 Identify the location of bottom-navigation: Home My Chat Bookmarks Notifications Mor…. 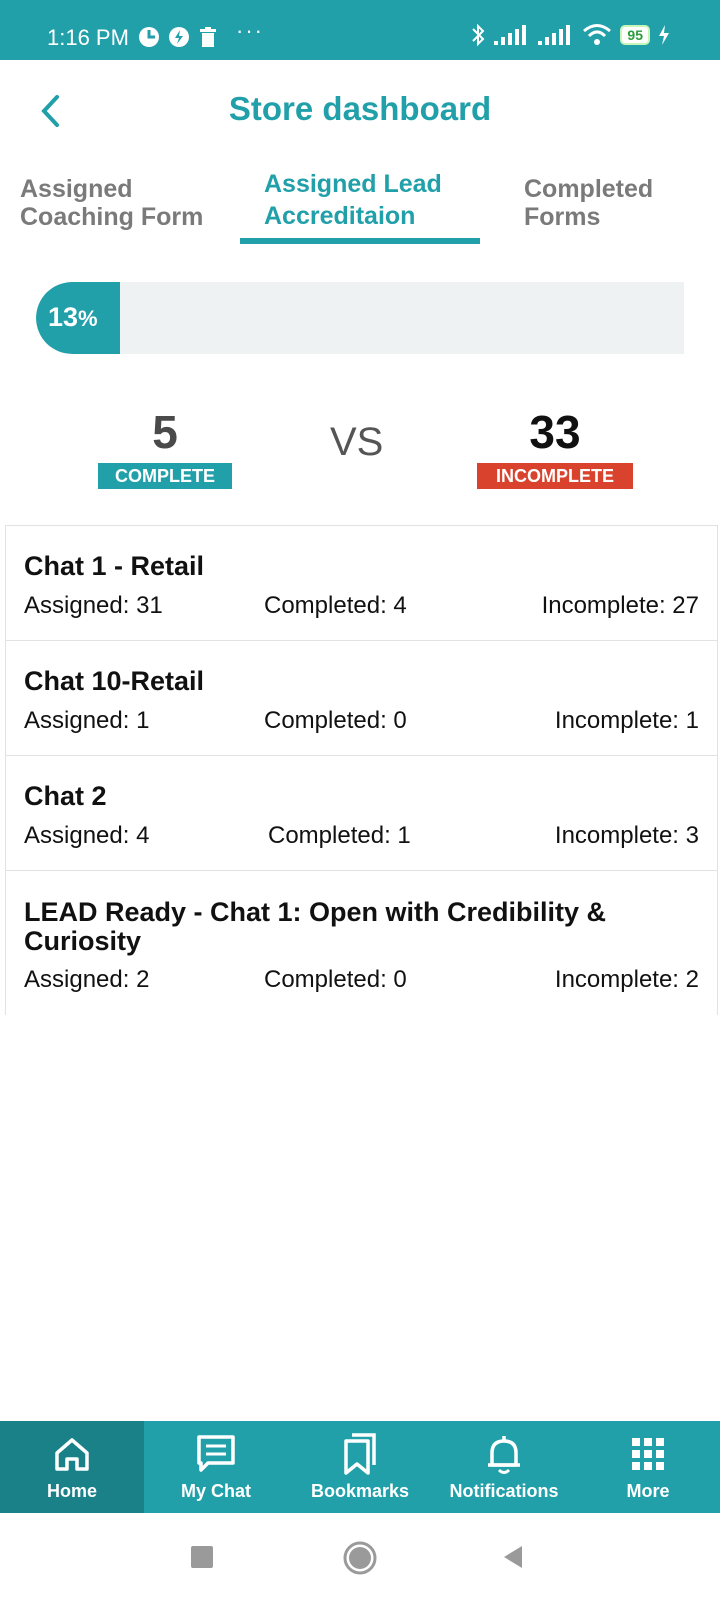
(360, 1467).